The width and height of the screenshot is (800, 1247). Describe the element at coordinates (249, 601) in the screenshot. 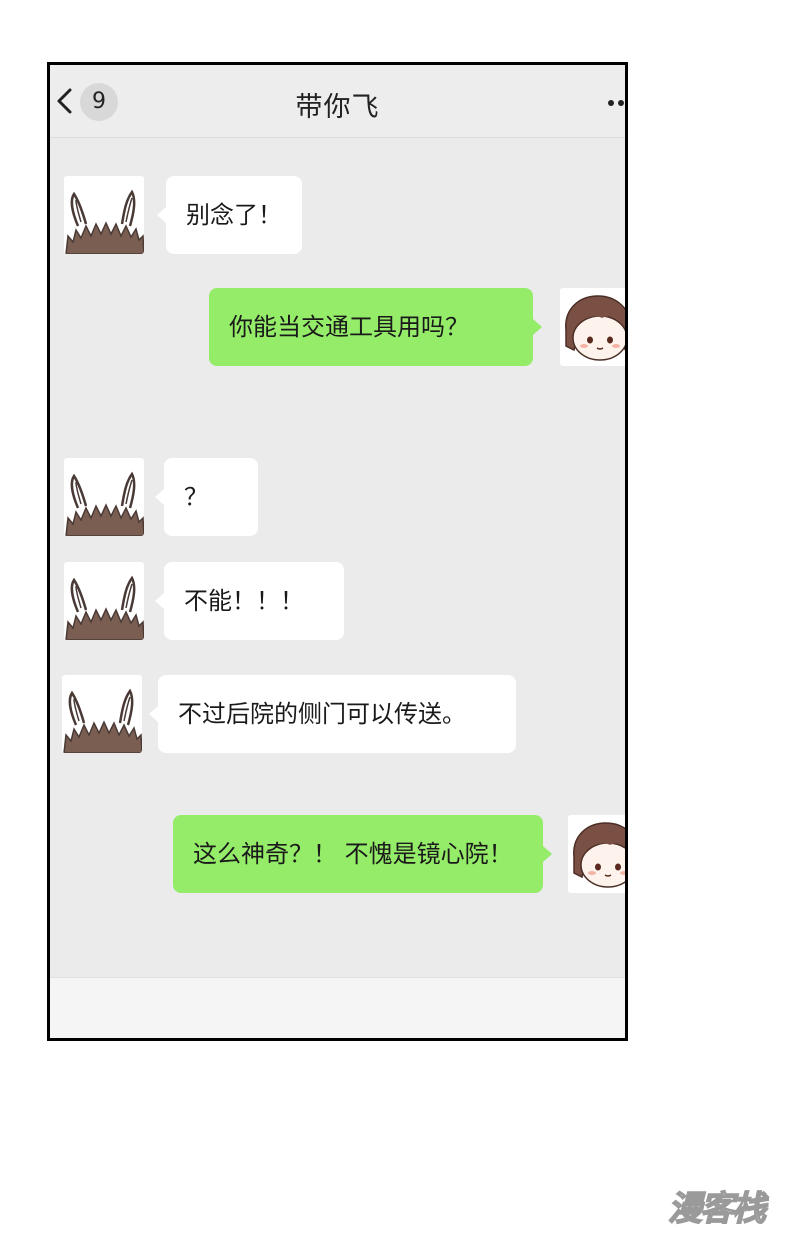

I see `message-bubble: 不能！！！` at that location.